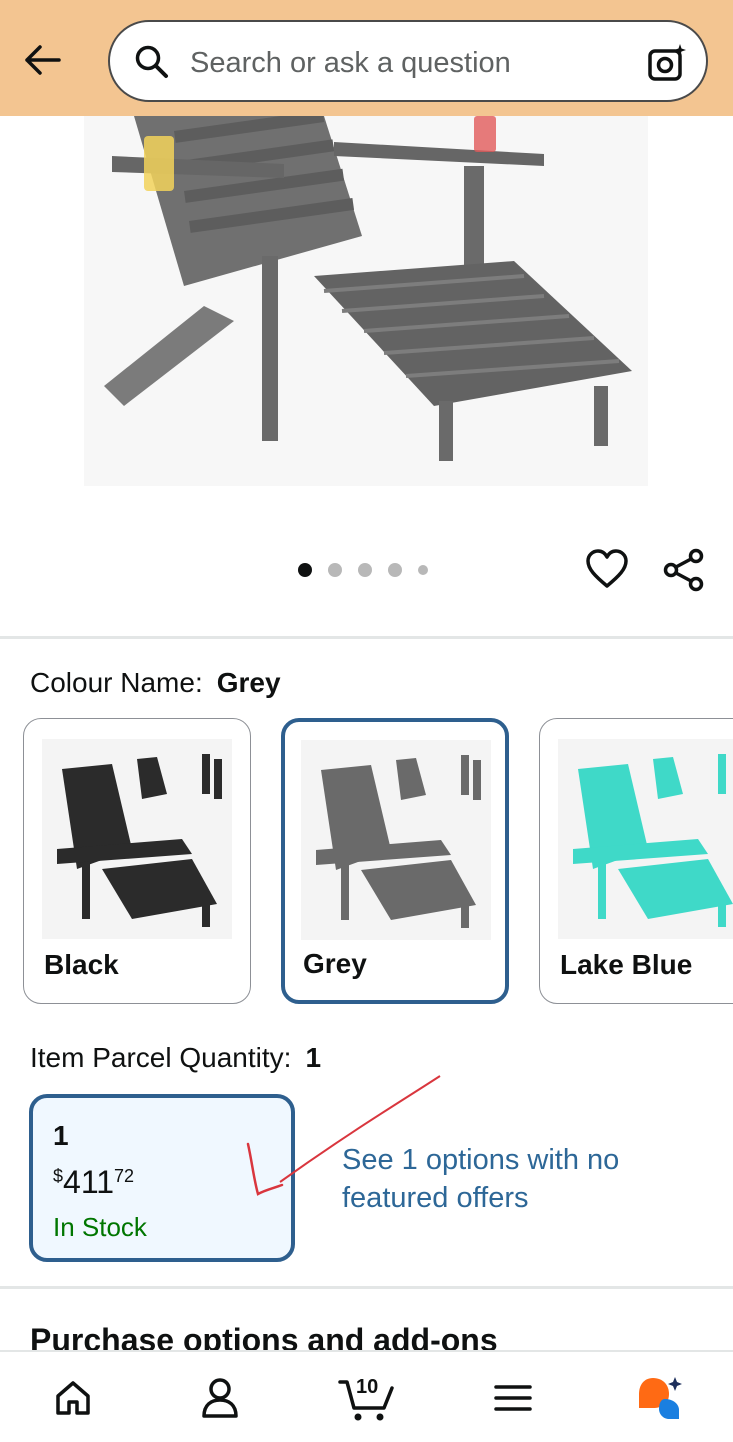 The image size is (733, 1442). I want to click on selected-quantity: 1, so click(313, 1057).